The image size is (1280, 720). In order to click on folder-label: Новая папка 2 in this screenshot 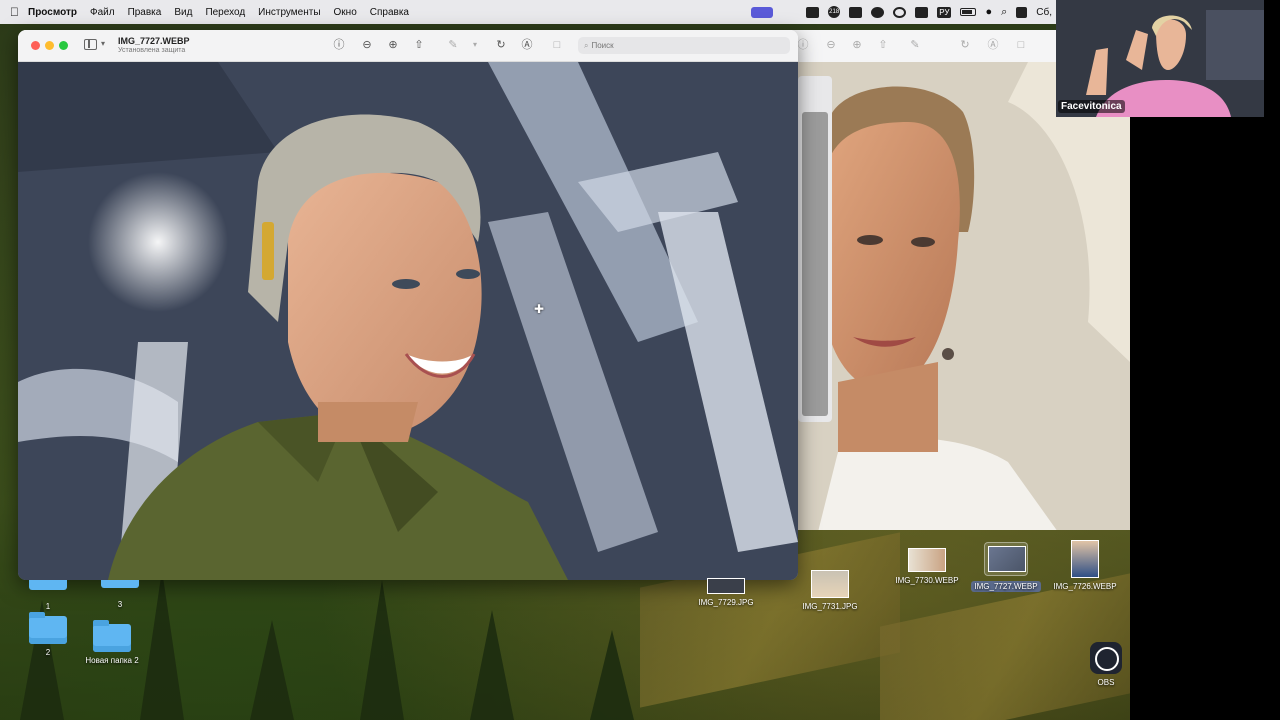, I will do `click(112, 660)`.